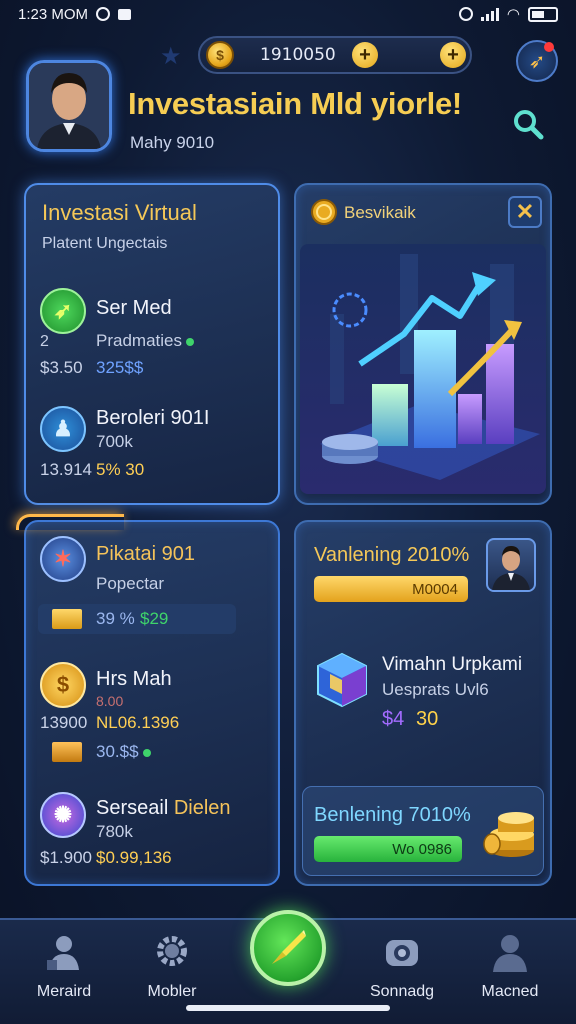 This screenshot has height=1024, width=576. What do you see at coordinates (288, 14) in the screenshot?
I see `status-bar: 1:23 MOM ◠` at bounding box center [288, 14].